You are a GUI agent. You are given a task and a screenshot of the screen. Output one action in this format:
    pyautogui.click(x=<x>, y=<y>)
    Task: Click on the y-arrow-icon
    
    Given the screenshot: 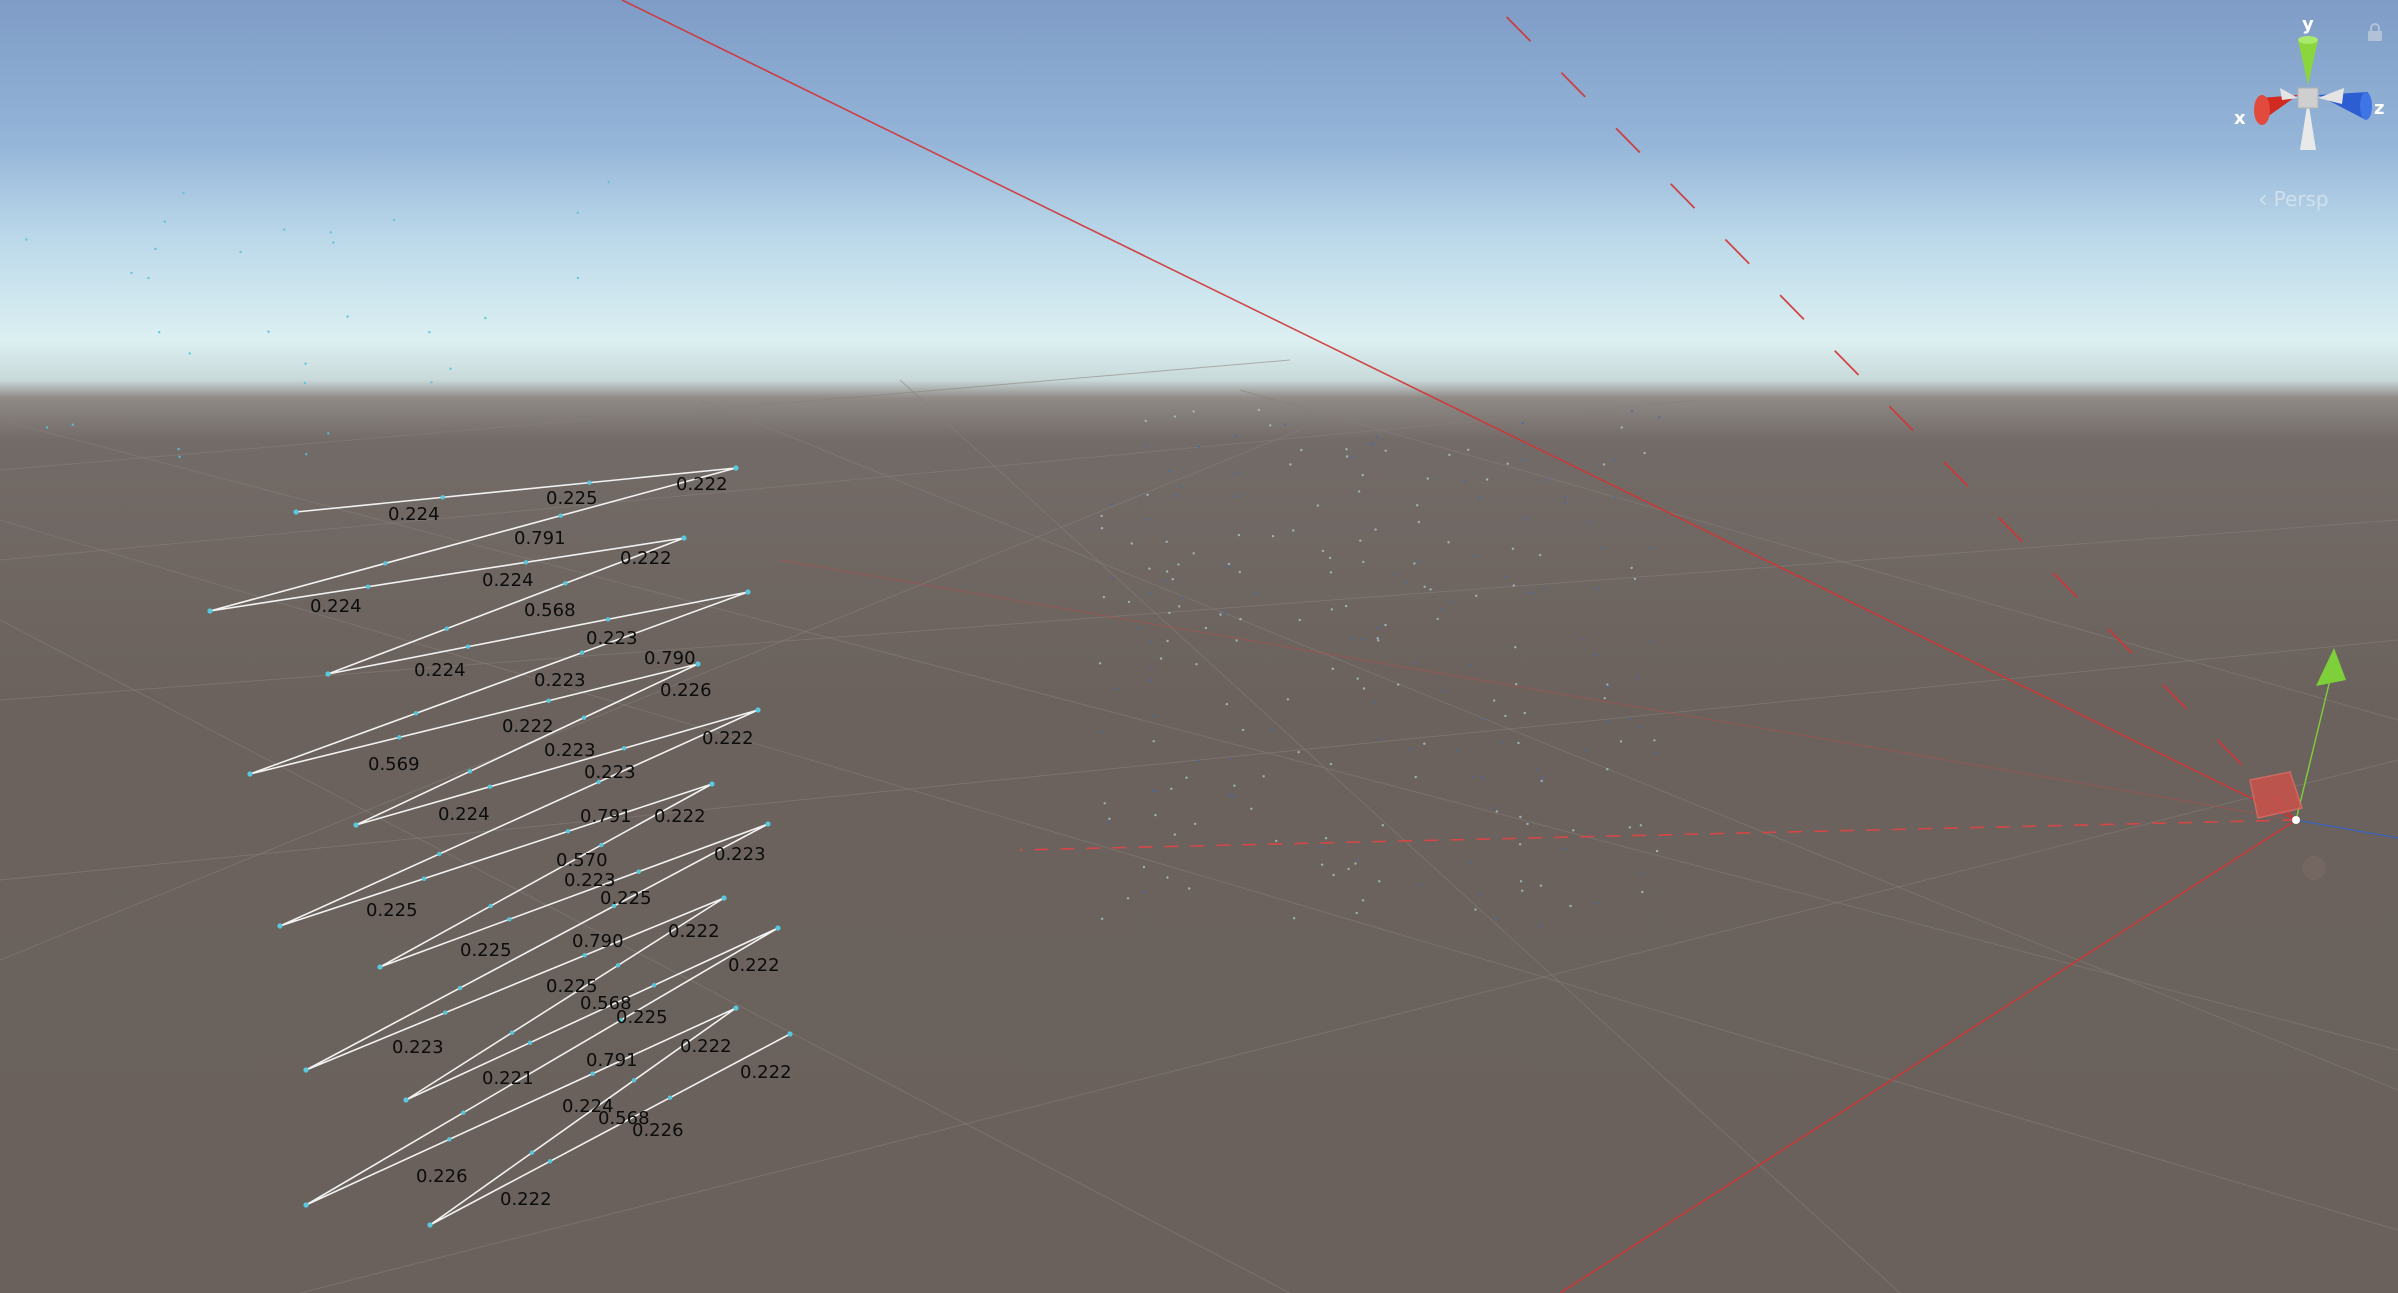 What is the action you would take?
    pyautogui.click(x=2331, y=667)
    